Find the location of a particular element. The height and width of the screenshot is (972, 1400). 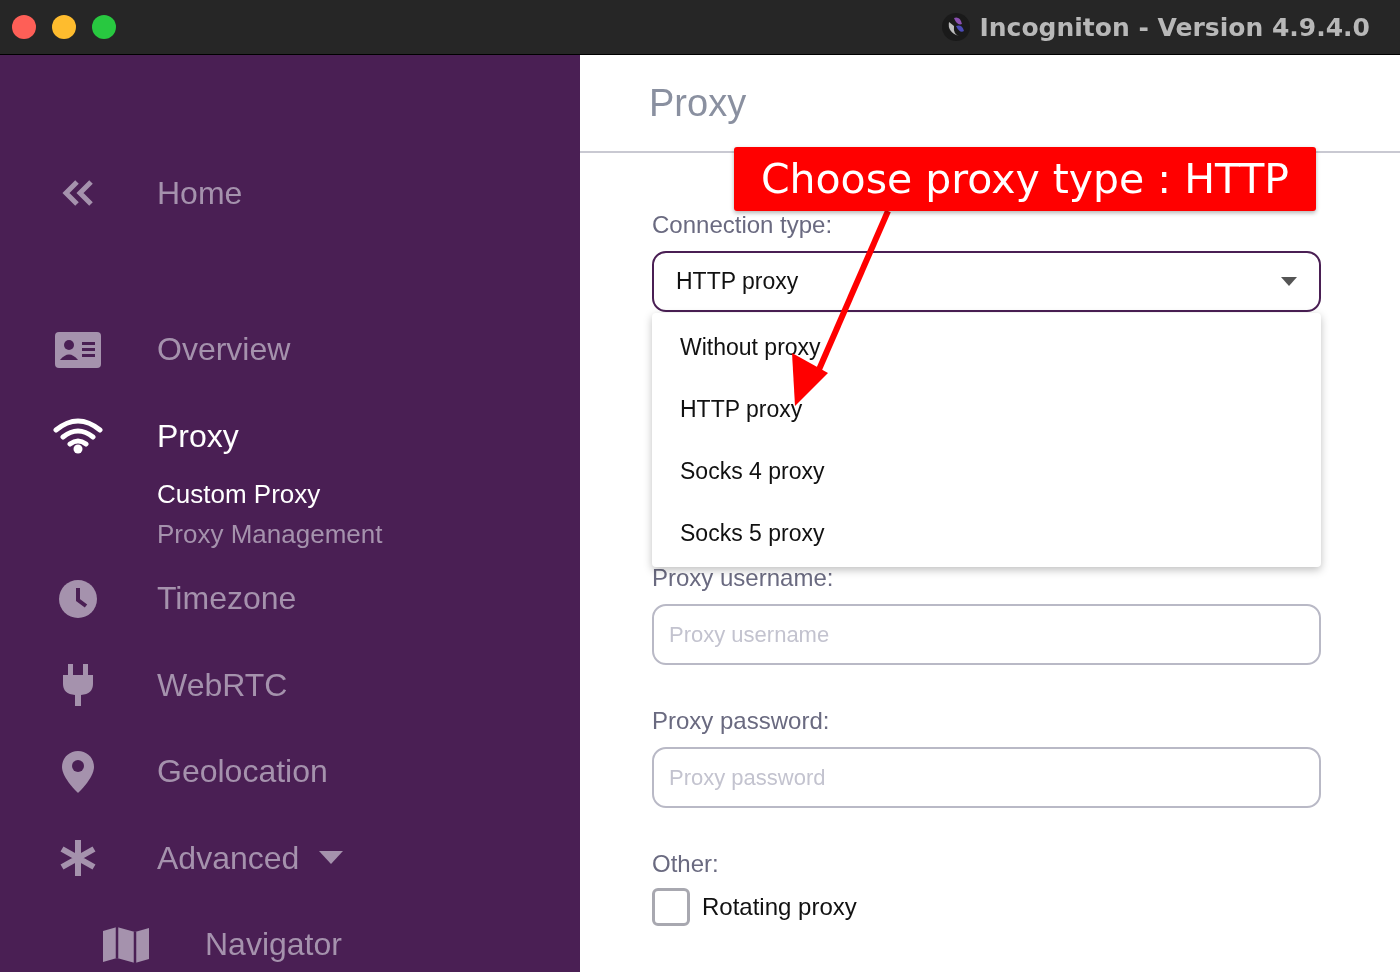

sidebar-item: Advanced is located at coordinates (228, 858).